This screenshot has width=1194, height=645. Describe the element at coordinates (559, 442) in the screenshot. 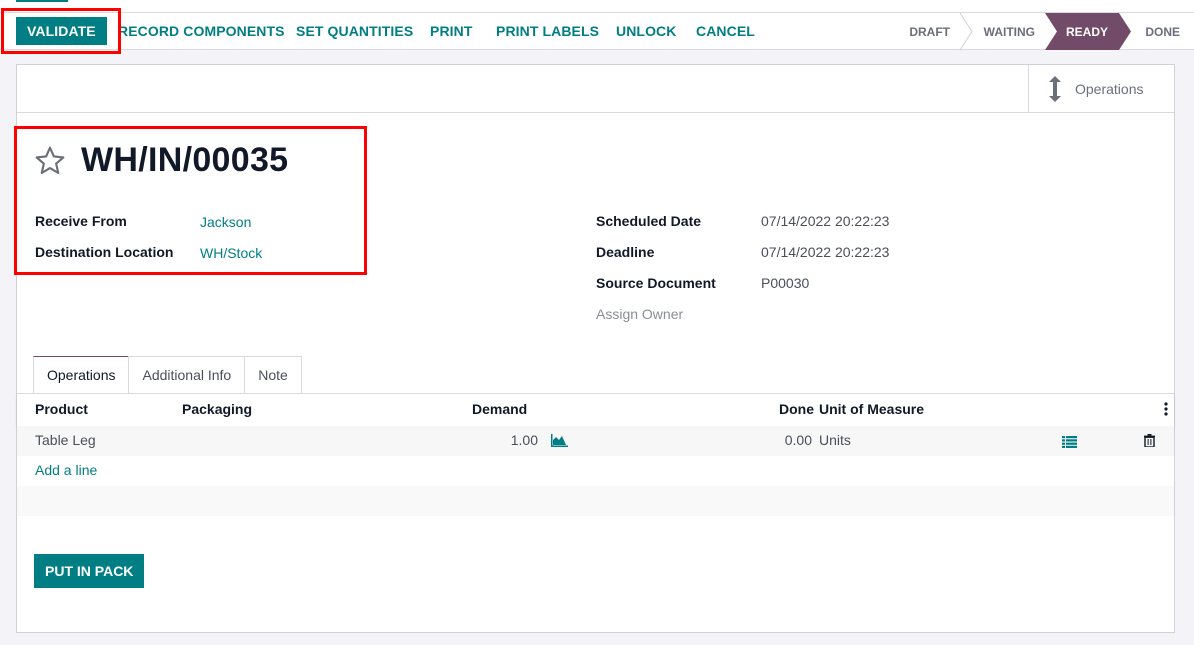

I see `forecast-chart-icon` at that location.